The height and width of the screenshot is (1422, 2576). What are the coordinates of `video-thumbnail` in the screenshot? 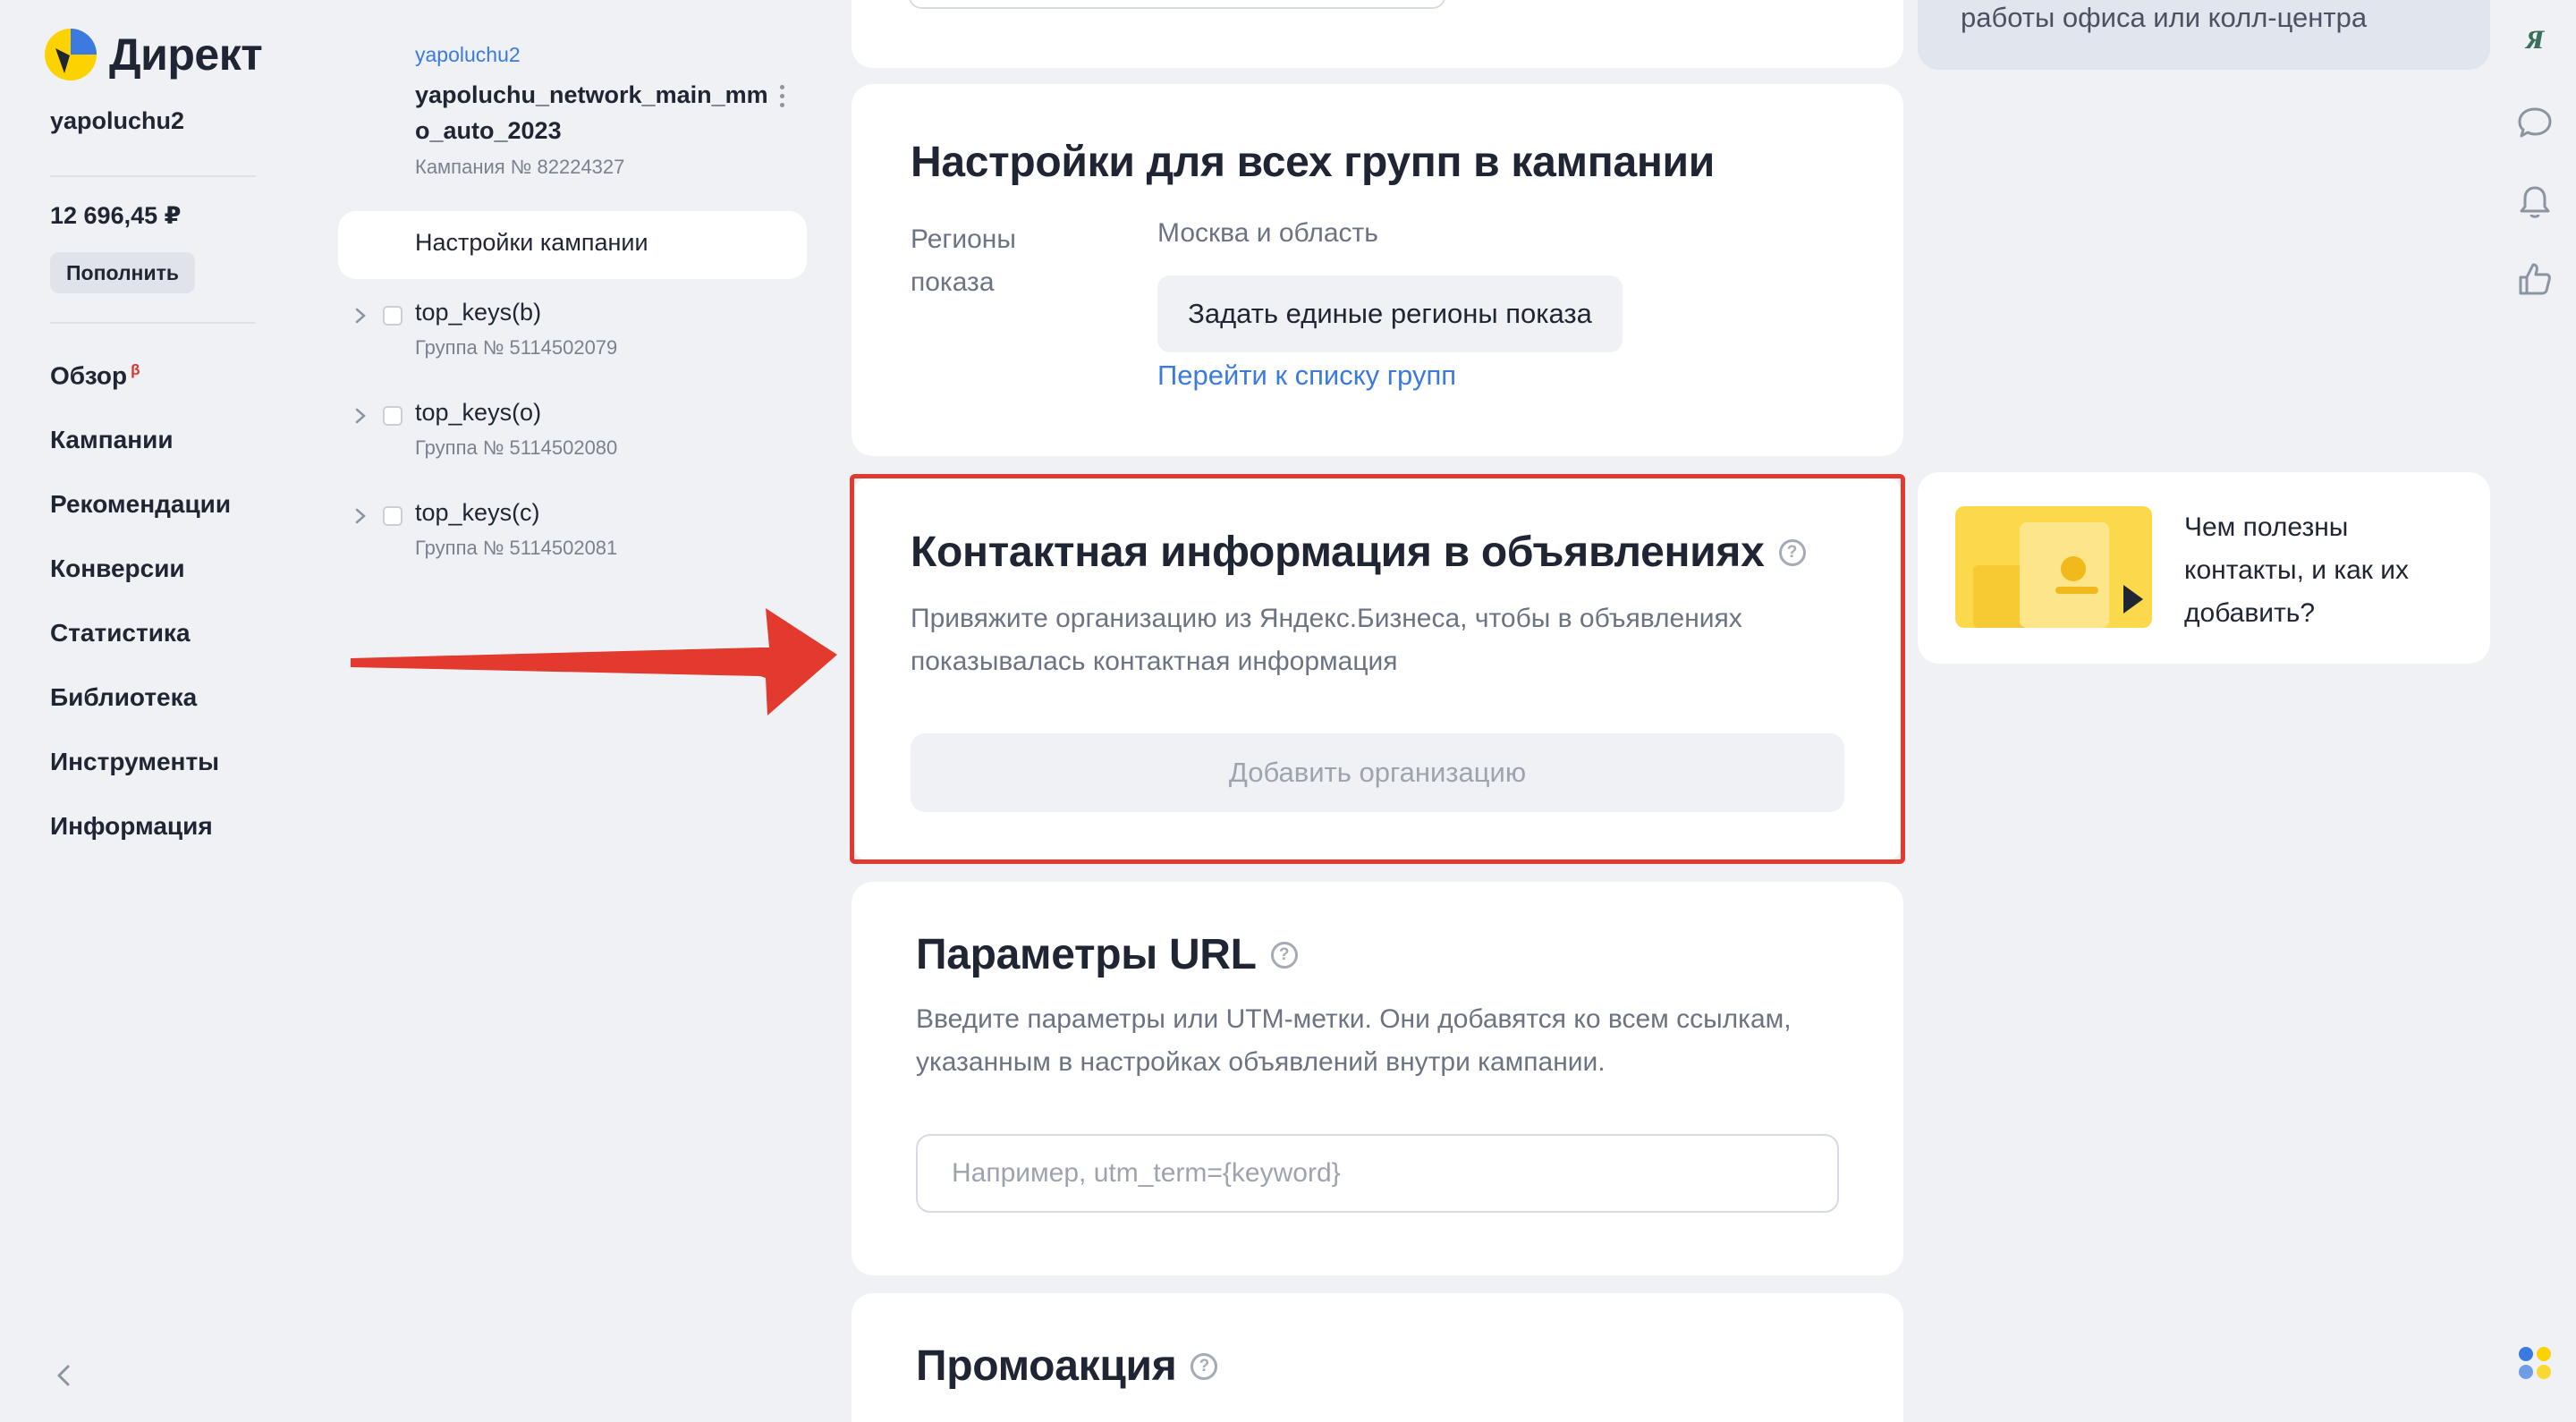 It's located at (2053, 567).